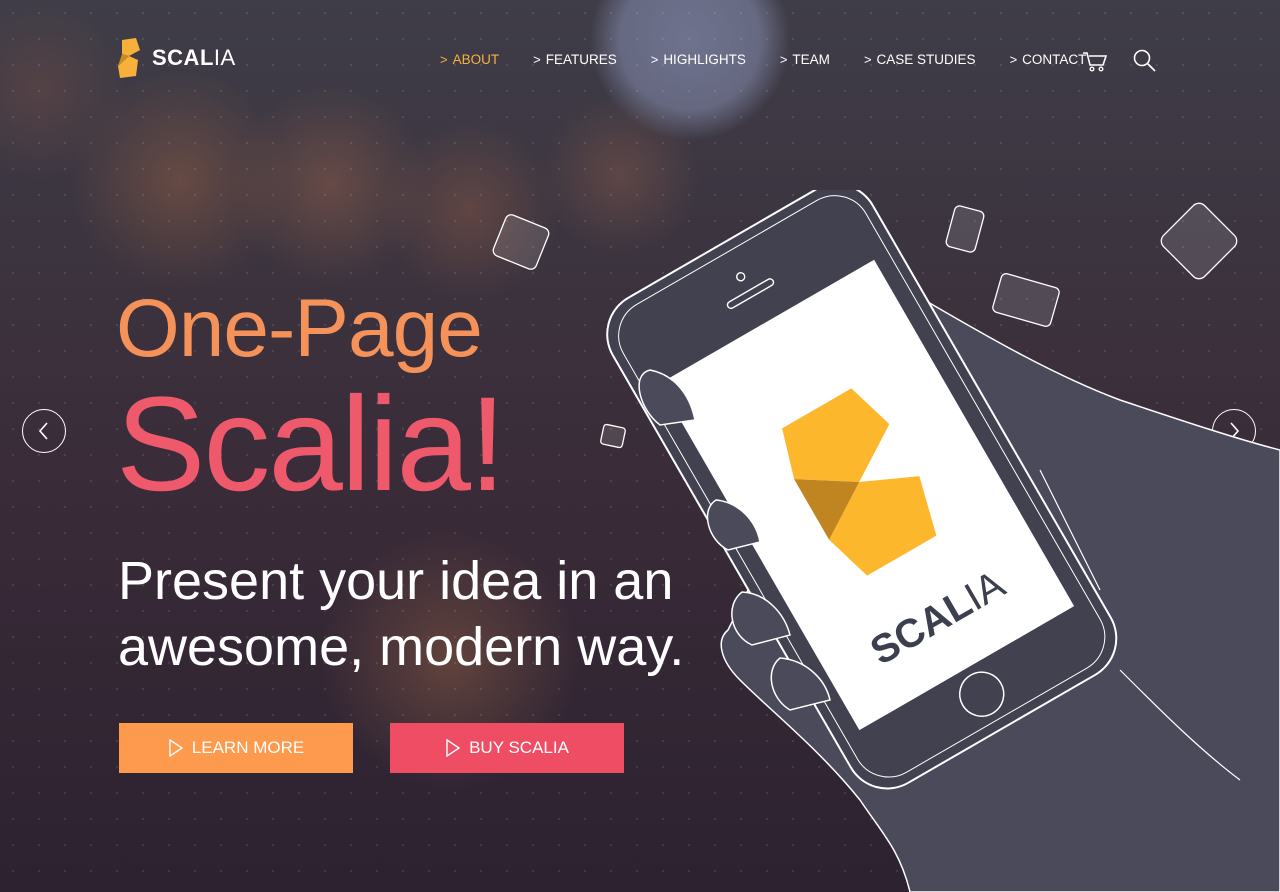  I want to click on nav-item-team: > Team, so click(805, 59).